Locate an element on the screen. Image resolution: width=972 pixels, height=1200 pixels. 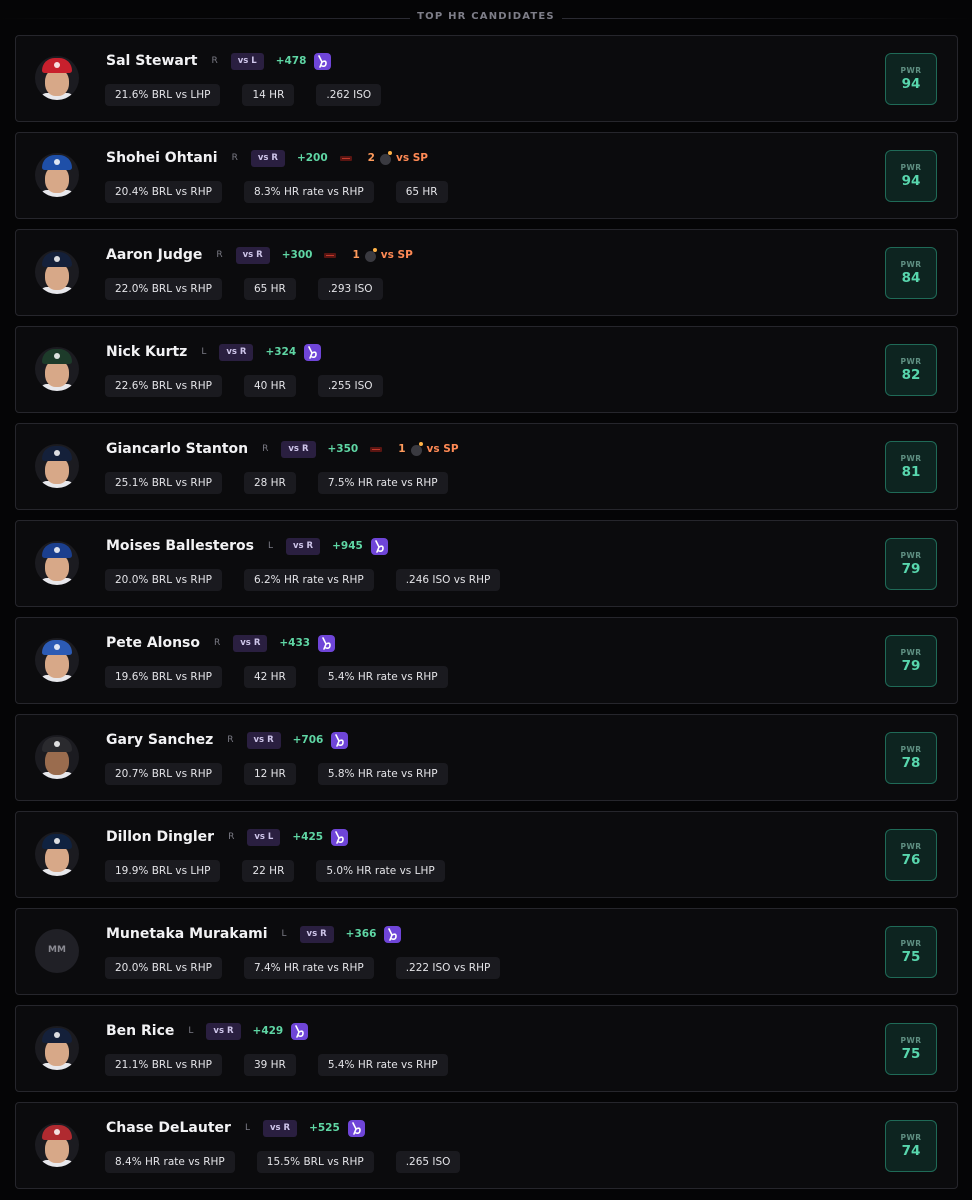
bomb-icon is located at coordinates (371, 255).